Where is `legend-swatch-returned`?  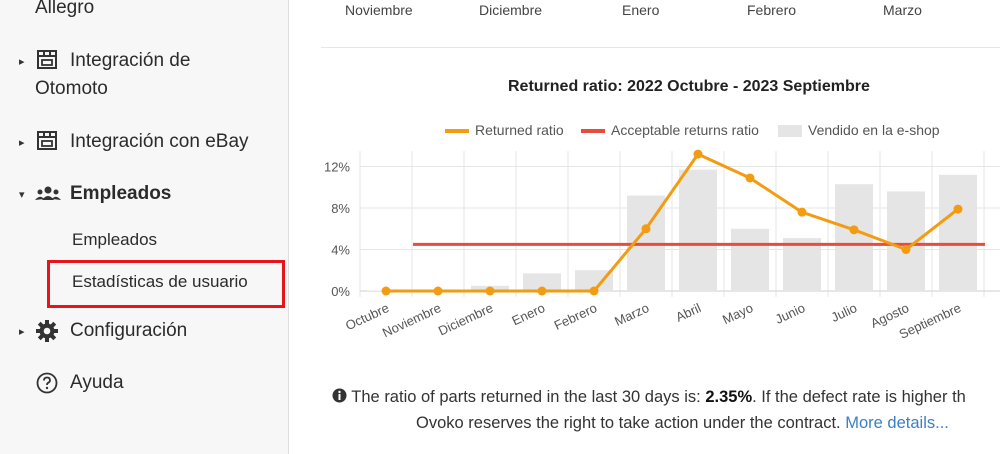
legend-swatch-returned is located at coordinates (457, 131).